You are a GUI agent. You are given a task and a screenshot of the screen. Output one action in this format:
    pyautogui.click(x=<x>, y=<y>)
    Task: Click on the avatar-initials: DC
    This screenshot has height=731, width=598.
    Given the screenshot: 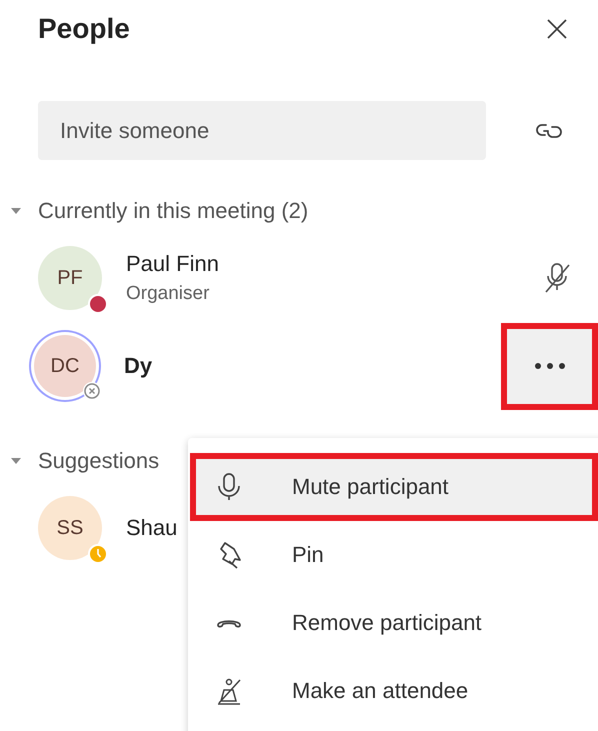 What is the action you would take?
    pyautogui.click(x=65, y=366)
    